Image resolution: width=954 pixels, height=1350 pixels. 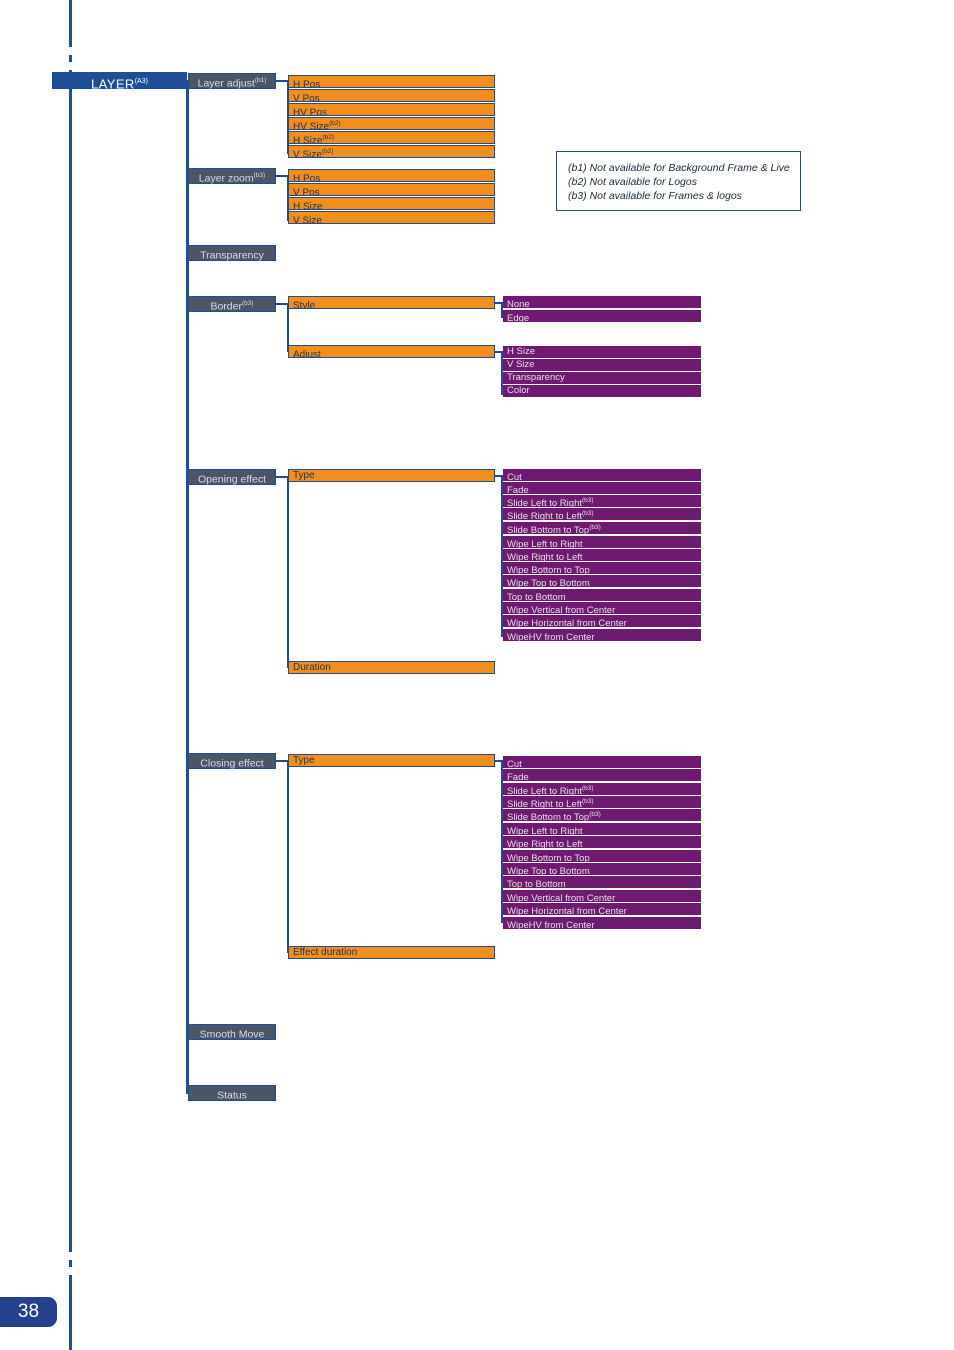 I want to click on item-layer-zoom-h-pos: H Pos, so click(x=391, y=175).